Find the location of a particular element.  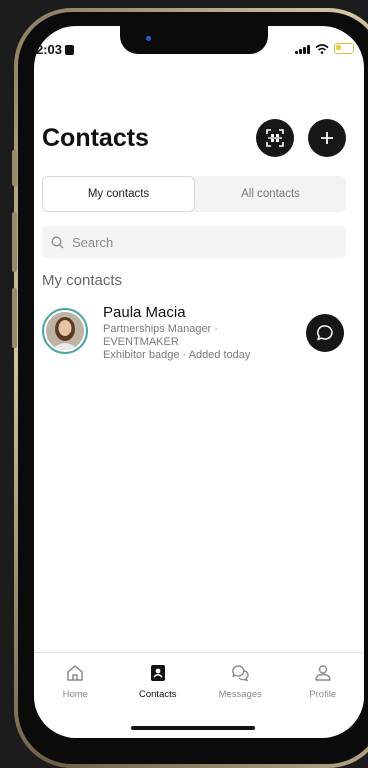

tab-my-contacts: My contacts is located at coordinates (118, 194).